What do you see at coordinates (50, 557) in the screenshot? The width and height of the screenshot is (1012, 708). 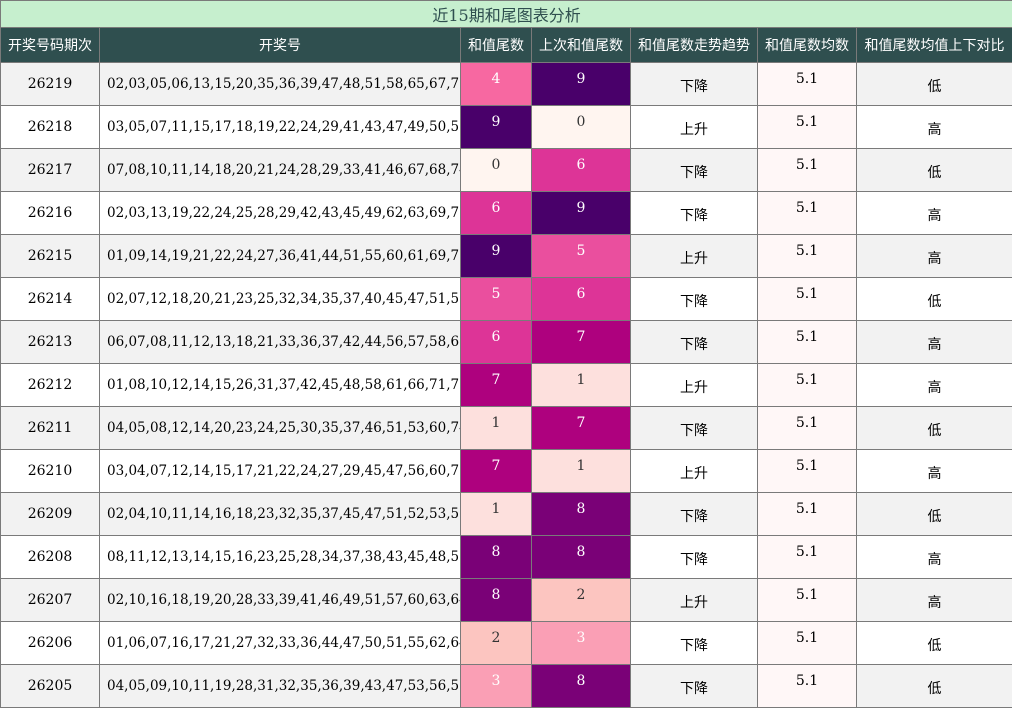 I see `period-cell: 26208` at bounding box center [50, 557].